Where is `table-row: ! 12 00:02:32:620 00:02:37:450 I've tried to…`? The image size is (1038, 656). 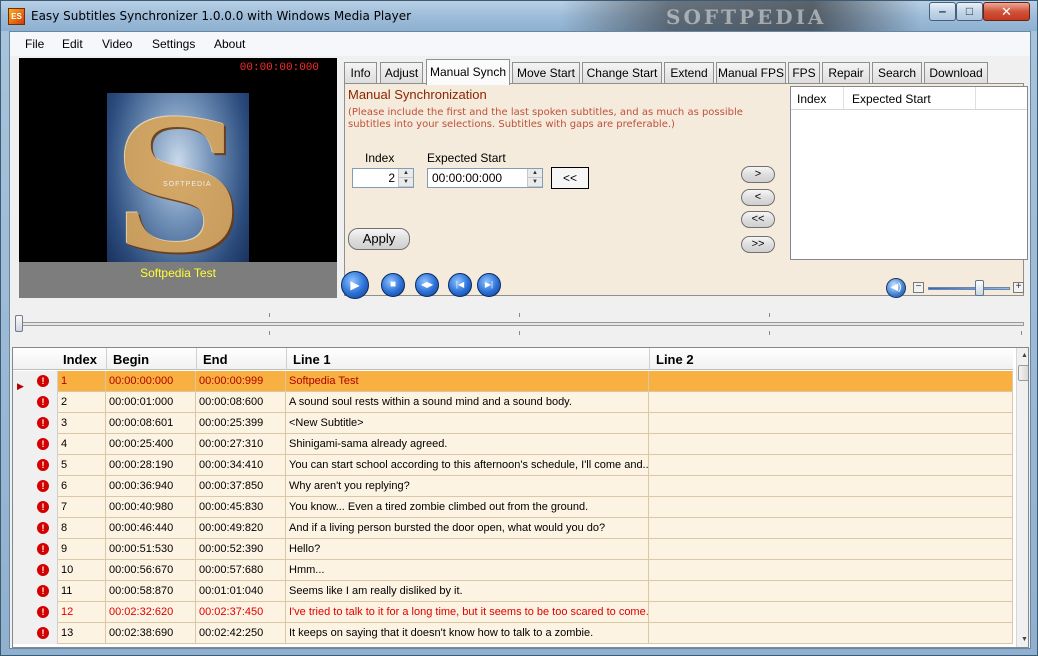 table-row: ! 12 00:02:32:620 00:02:37:450 I've tried to… is located at coordinates (513, 612).